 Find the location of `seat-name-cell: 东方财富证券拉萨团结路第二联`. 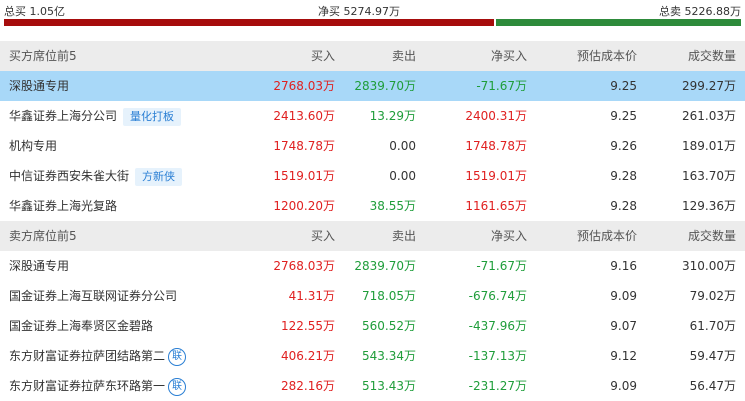

seat-name-cell: 东方财富证券拉萨团结路第二联 is located at coordinates (98, 356).